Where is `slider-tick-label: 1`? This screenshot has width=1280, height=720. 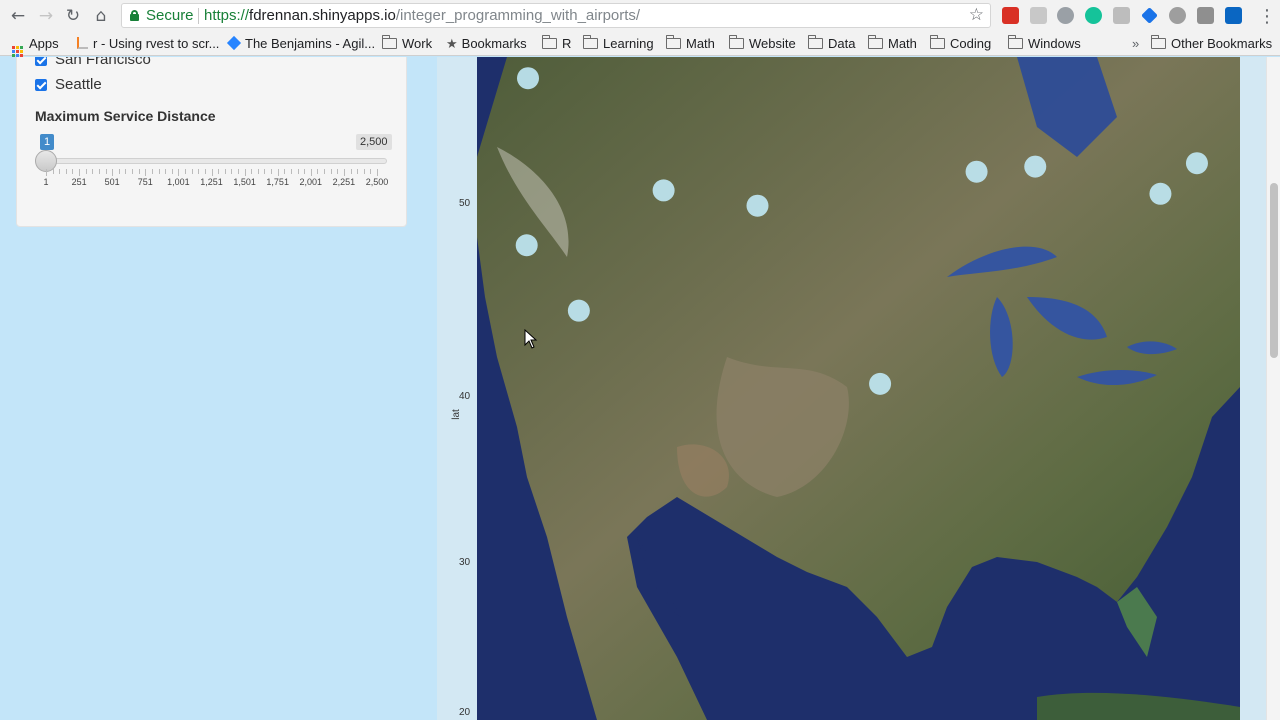
slider-tick-label: 1 is located at coordinates (46, 182).